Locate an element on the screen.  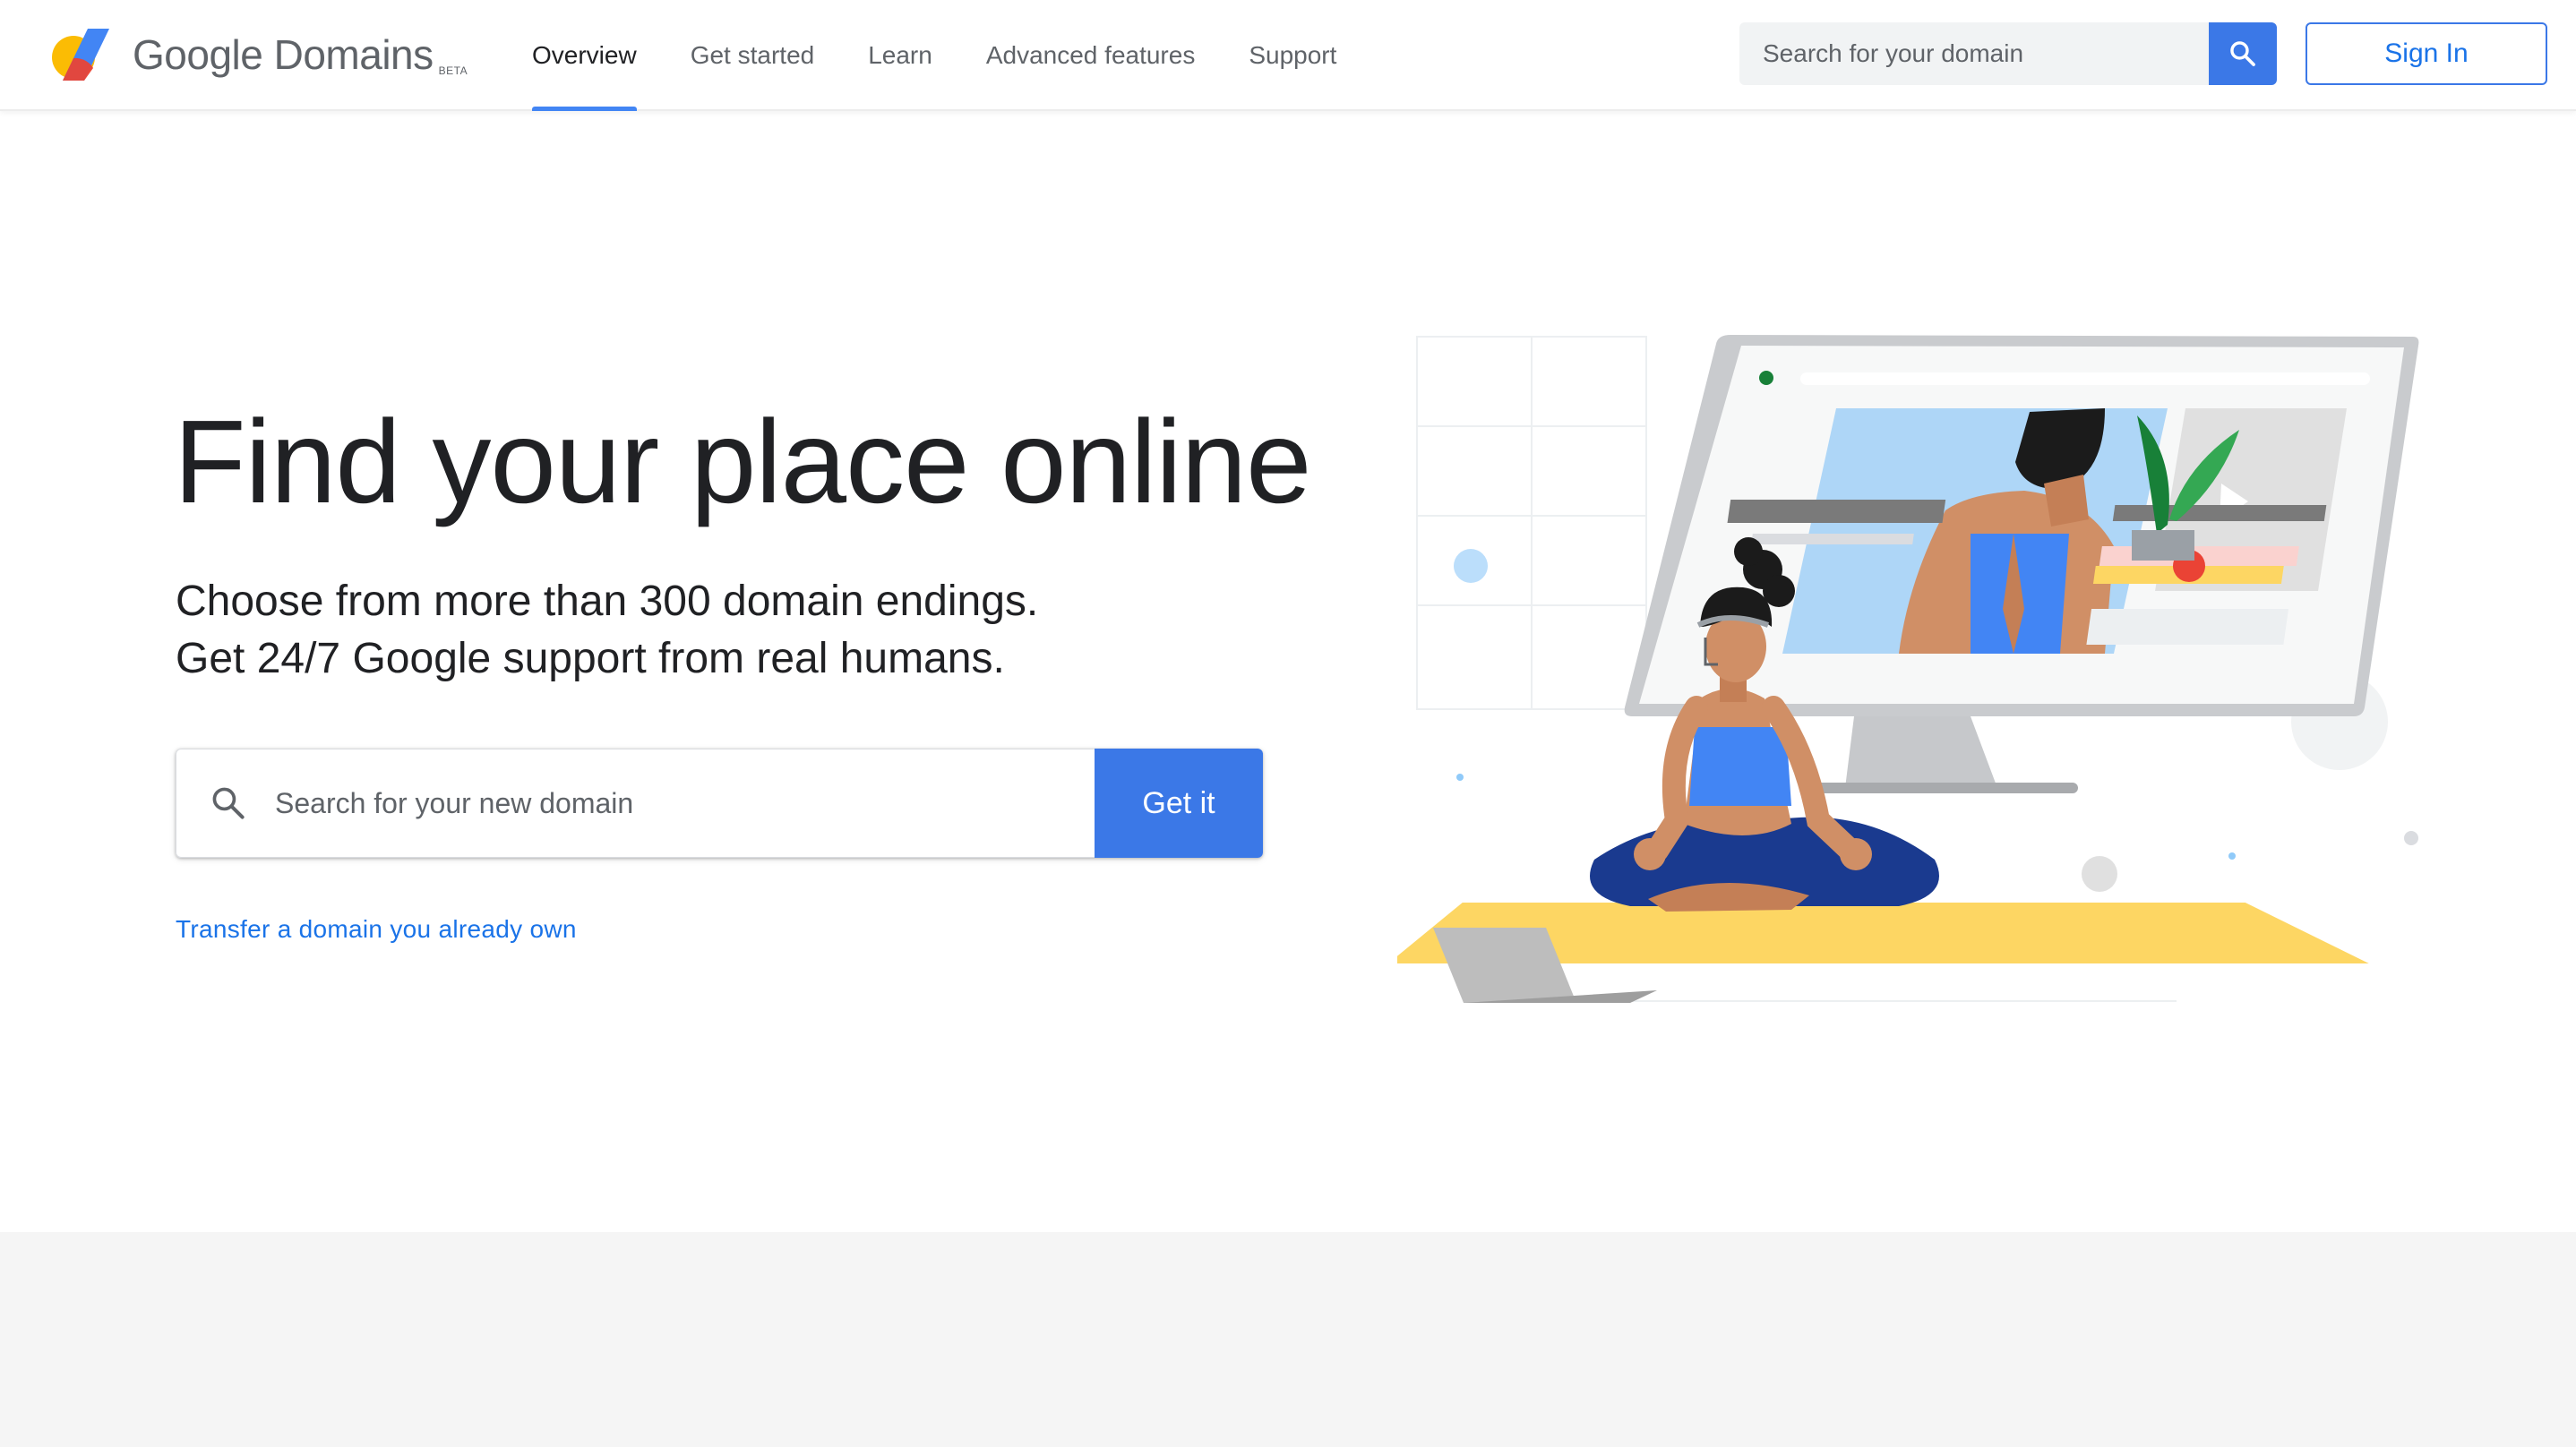
header-search-button is located at coordinates (2243, 53).